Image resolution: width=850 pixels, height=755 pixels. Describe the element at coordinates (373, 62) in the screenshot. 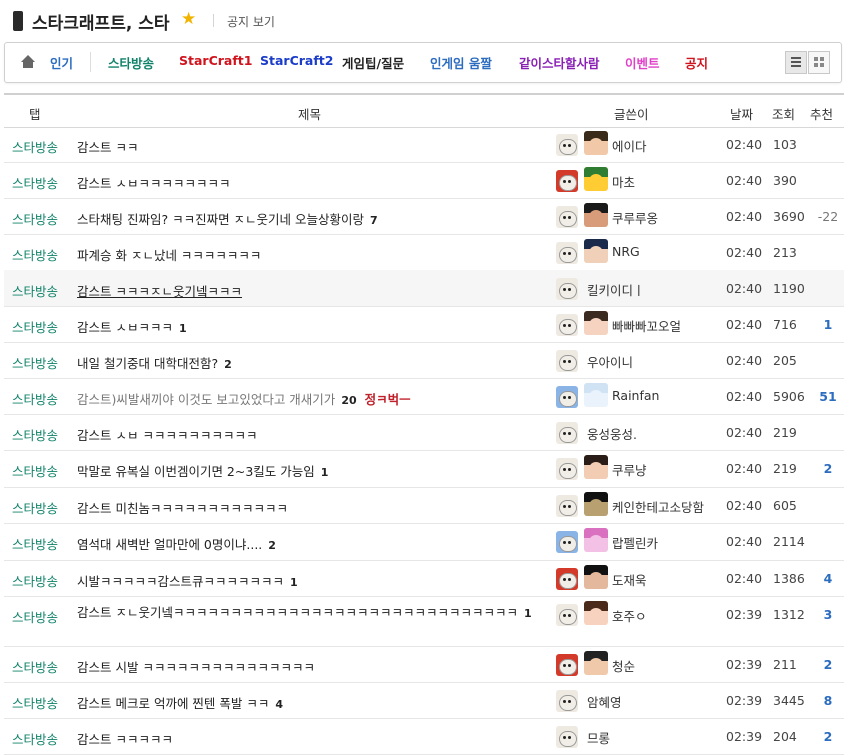

I see `tab-game-tips: 게임팁/질문` at that location.